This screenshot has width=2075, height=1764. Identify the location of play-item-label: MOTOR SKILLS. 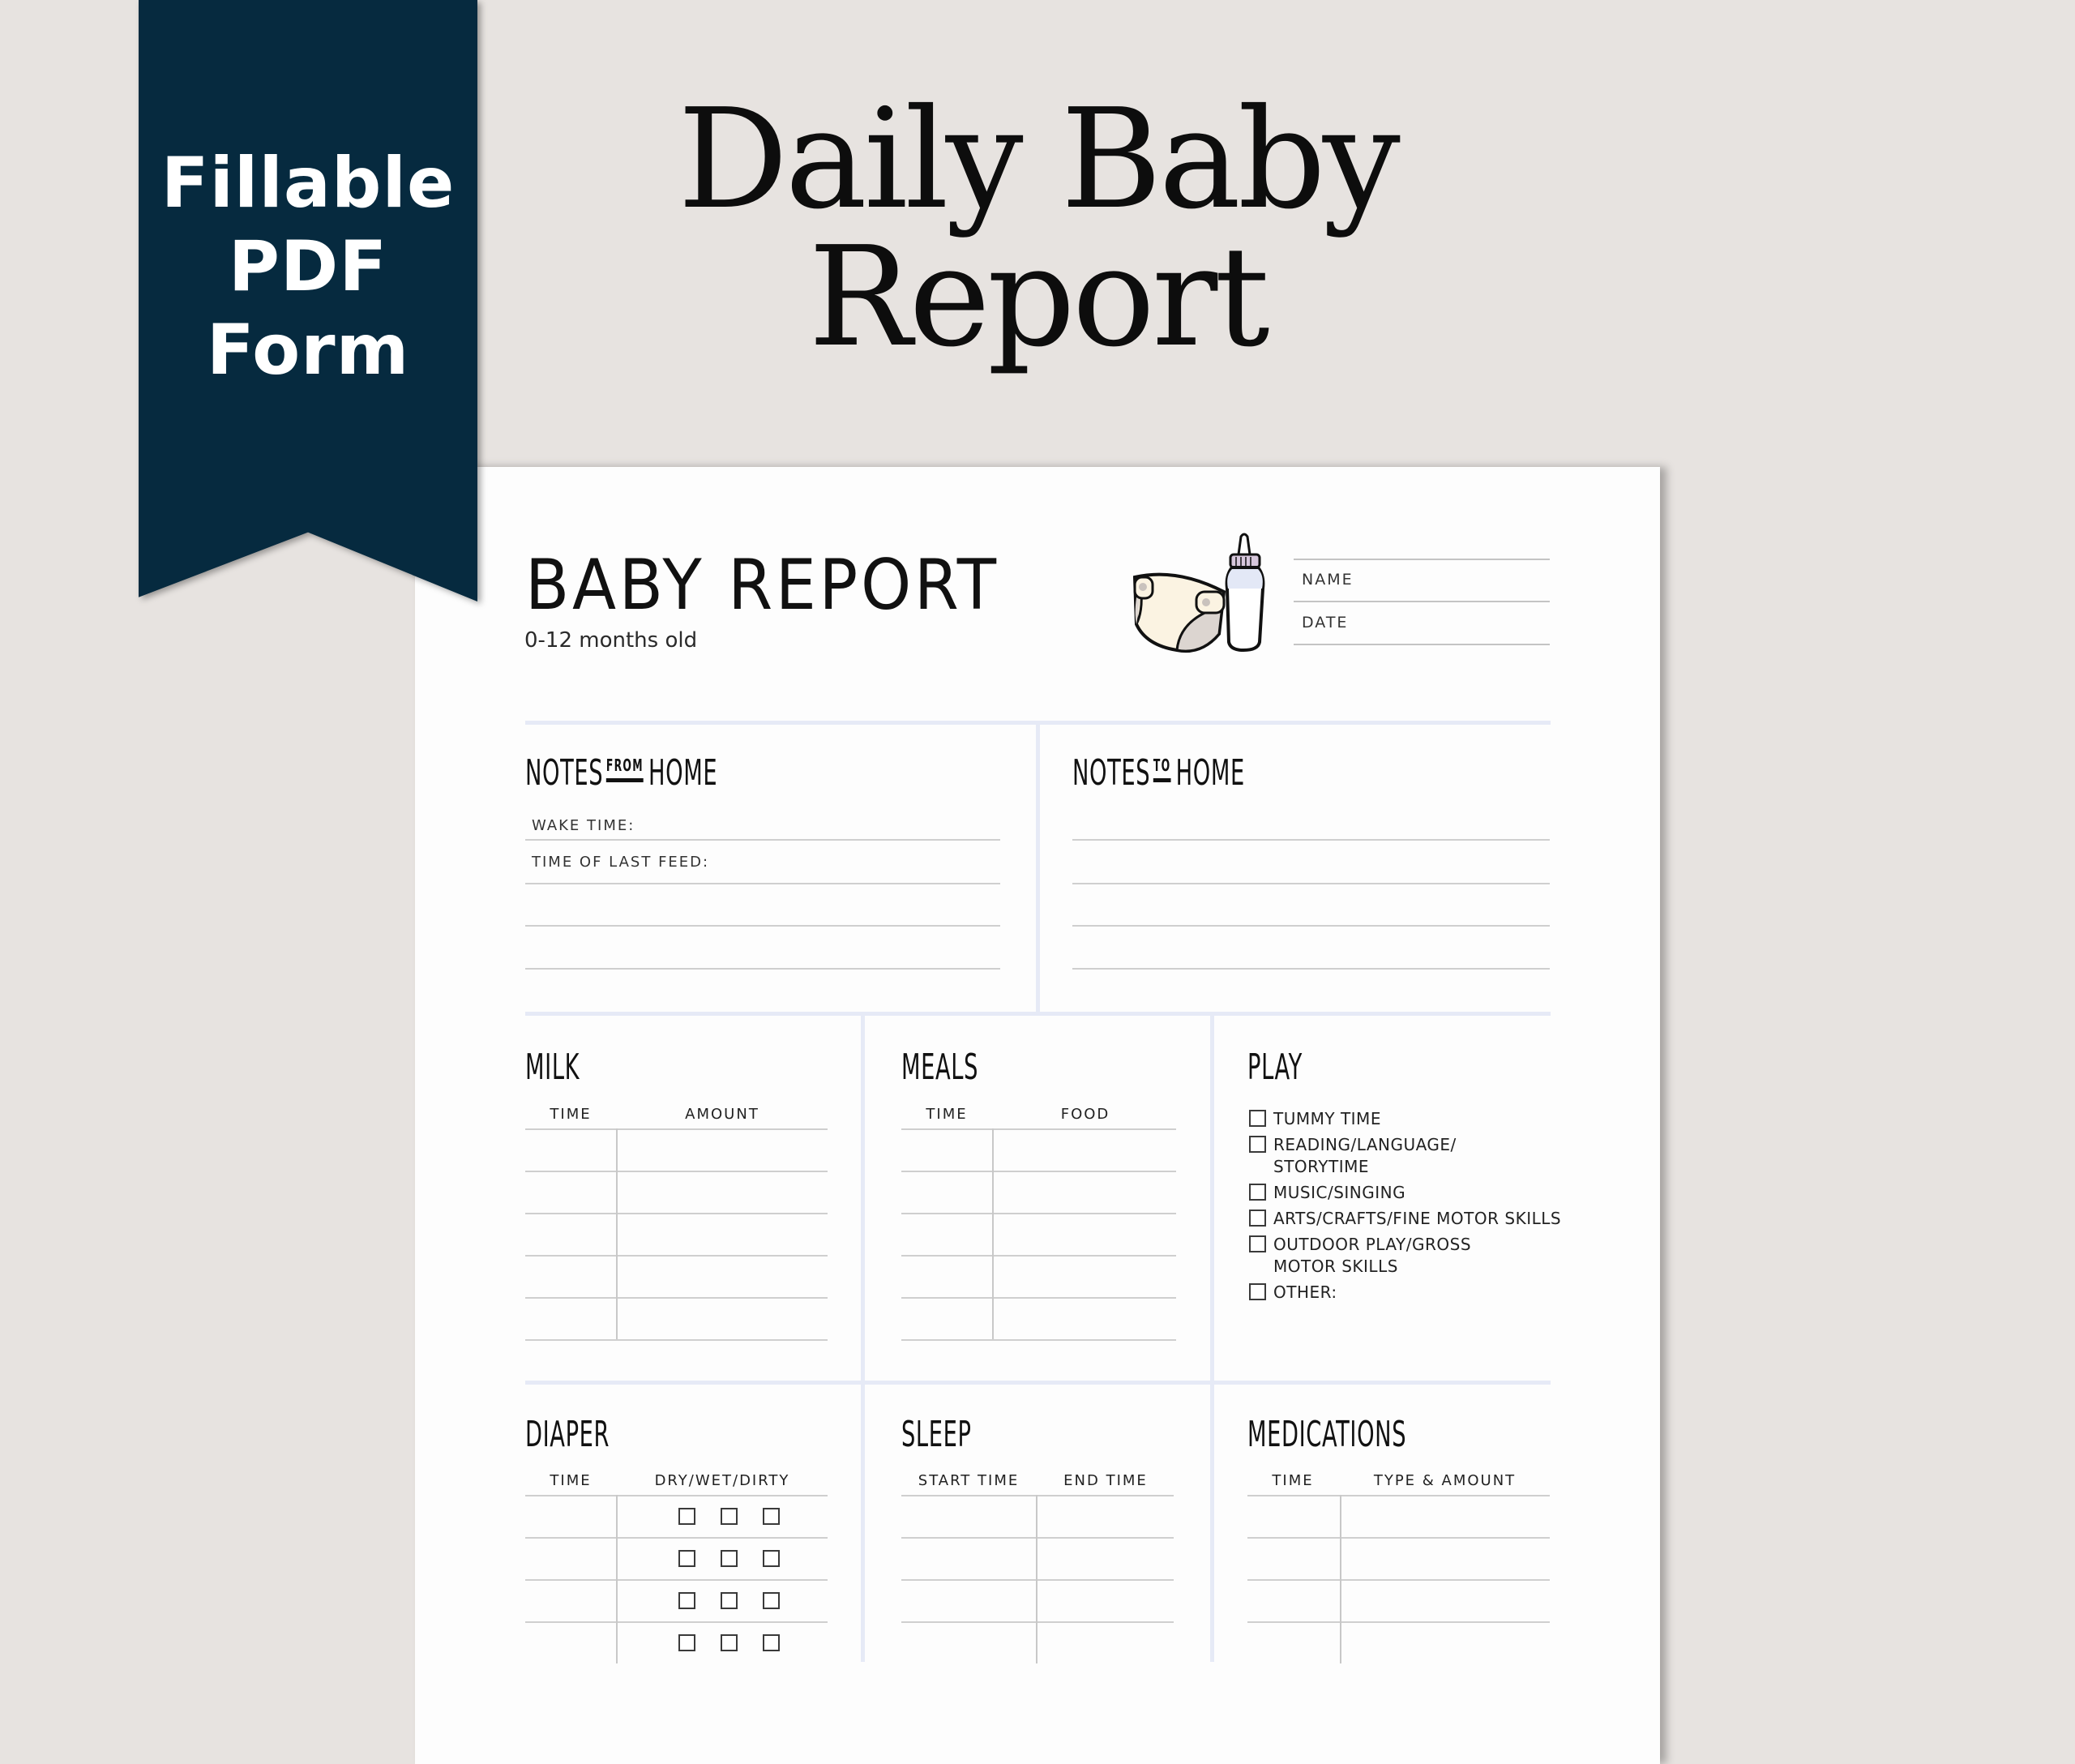
(1336, 1266).